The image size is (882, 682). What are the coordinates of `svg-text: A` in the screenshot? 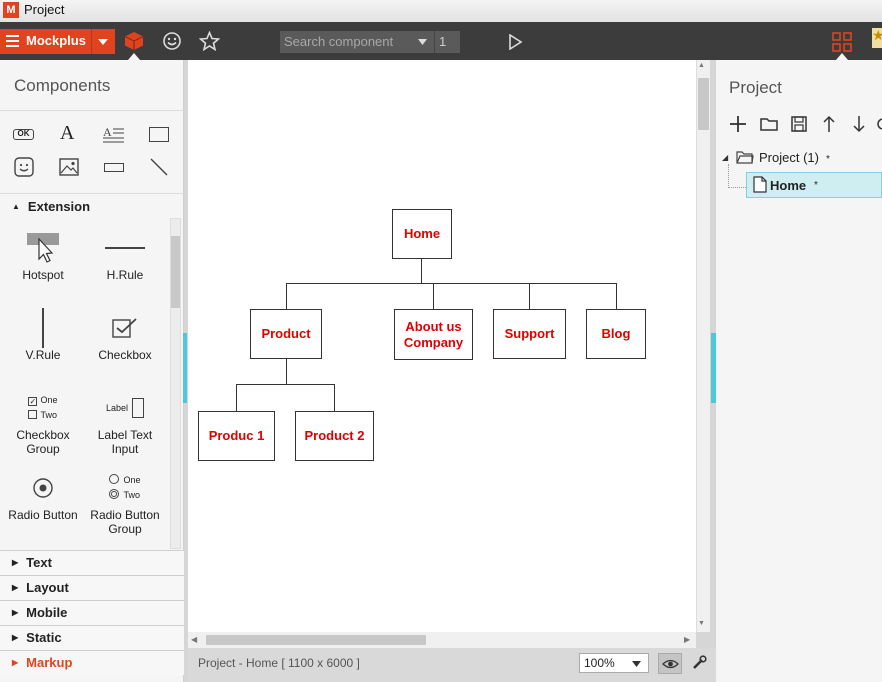 It's located at (107, 132).